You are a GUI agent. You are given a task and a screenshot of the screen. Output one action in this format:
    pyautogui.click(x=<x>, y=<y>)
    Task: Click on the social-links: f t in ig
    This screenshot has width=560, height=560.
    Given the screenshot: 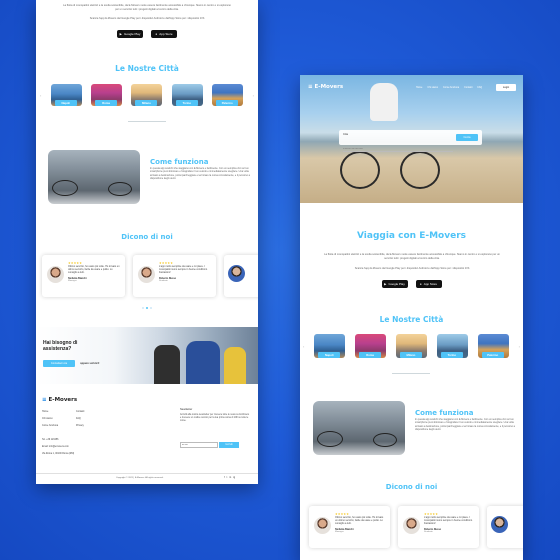 What is the action you would take?
    pyautogui.click(x=229, y=477)
    